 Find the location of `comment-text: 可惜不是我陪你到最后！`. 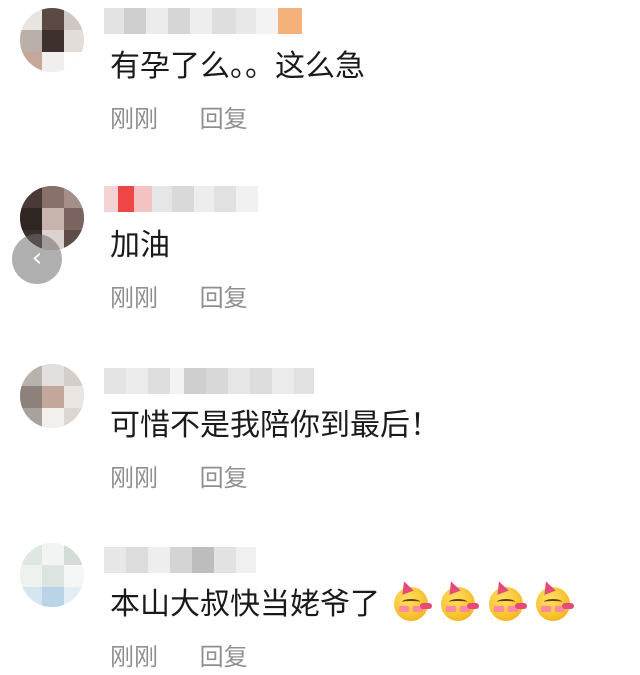

comment-text: 可惜不是我陪你到最后！ is located at coordinates (275, 426).